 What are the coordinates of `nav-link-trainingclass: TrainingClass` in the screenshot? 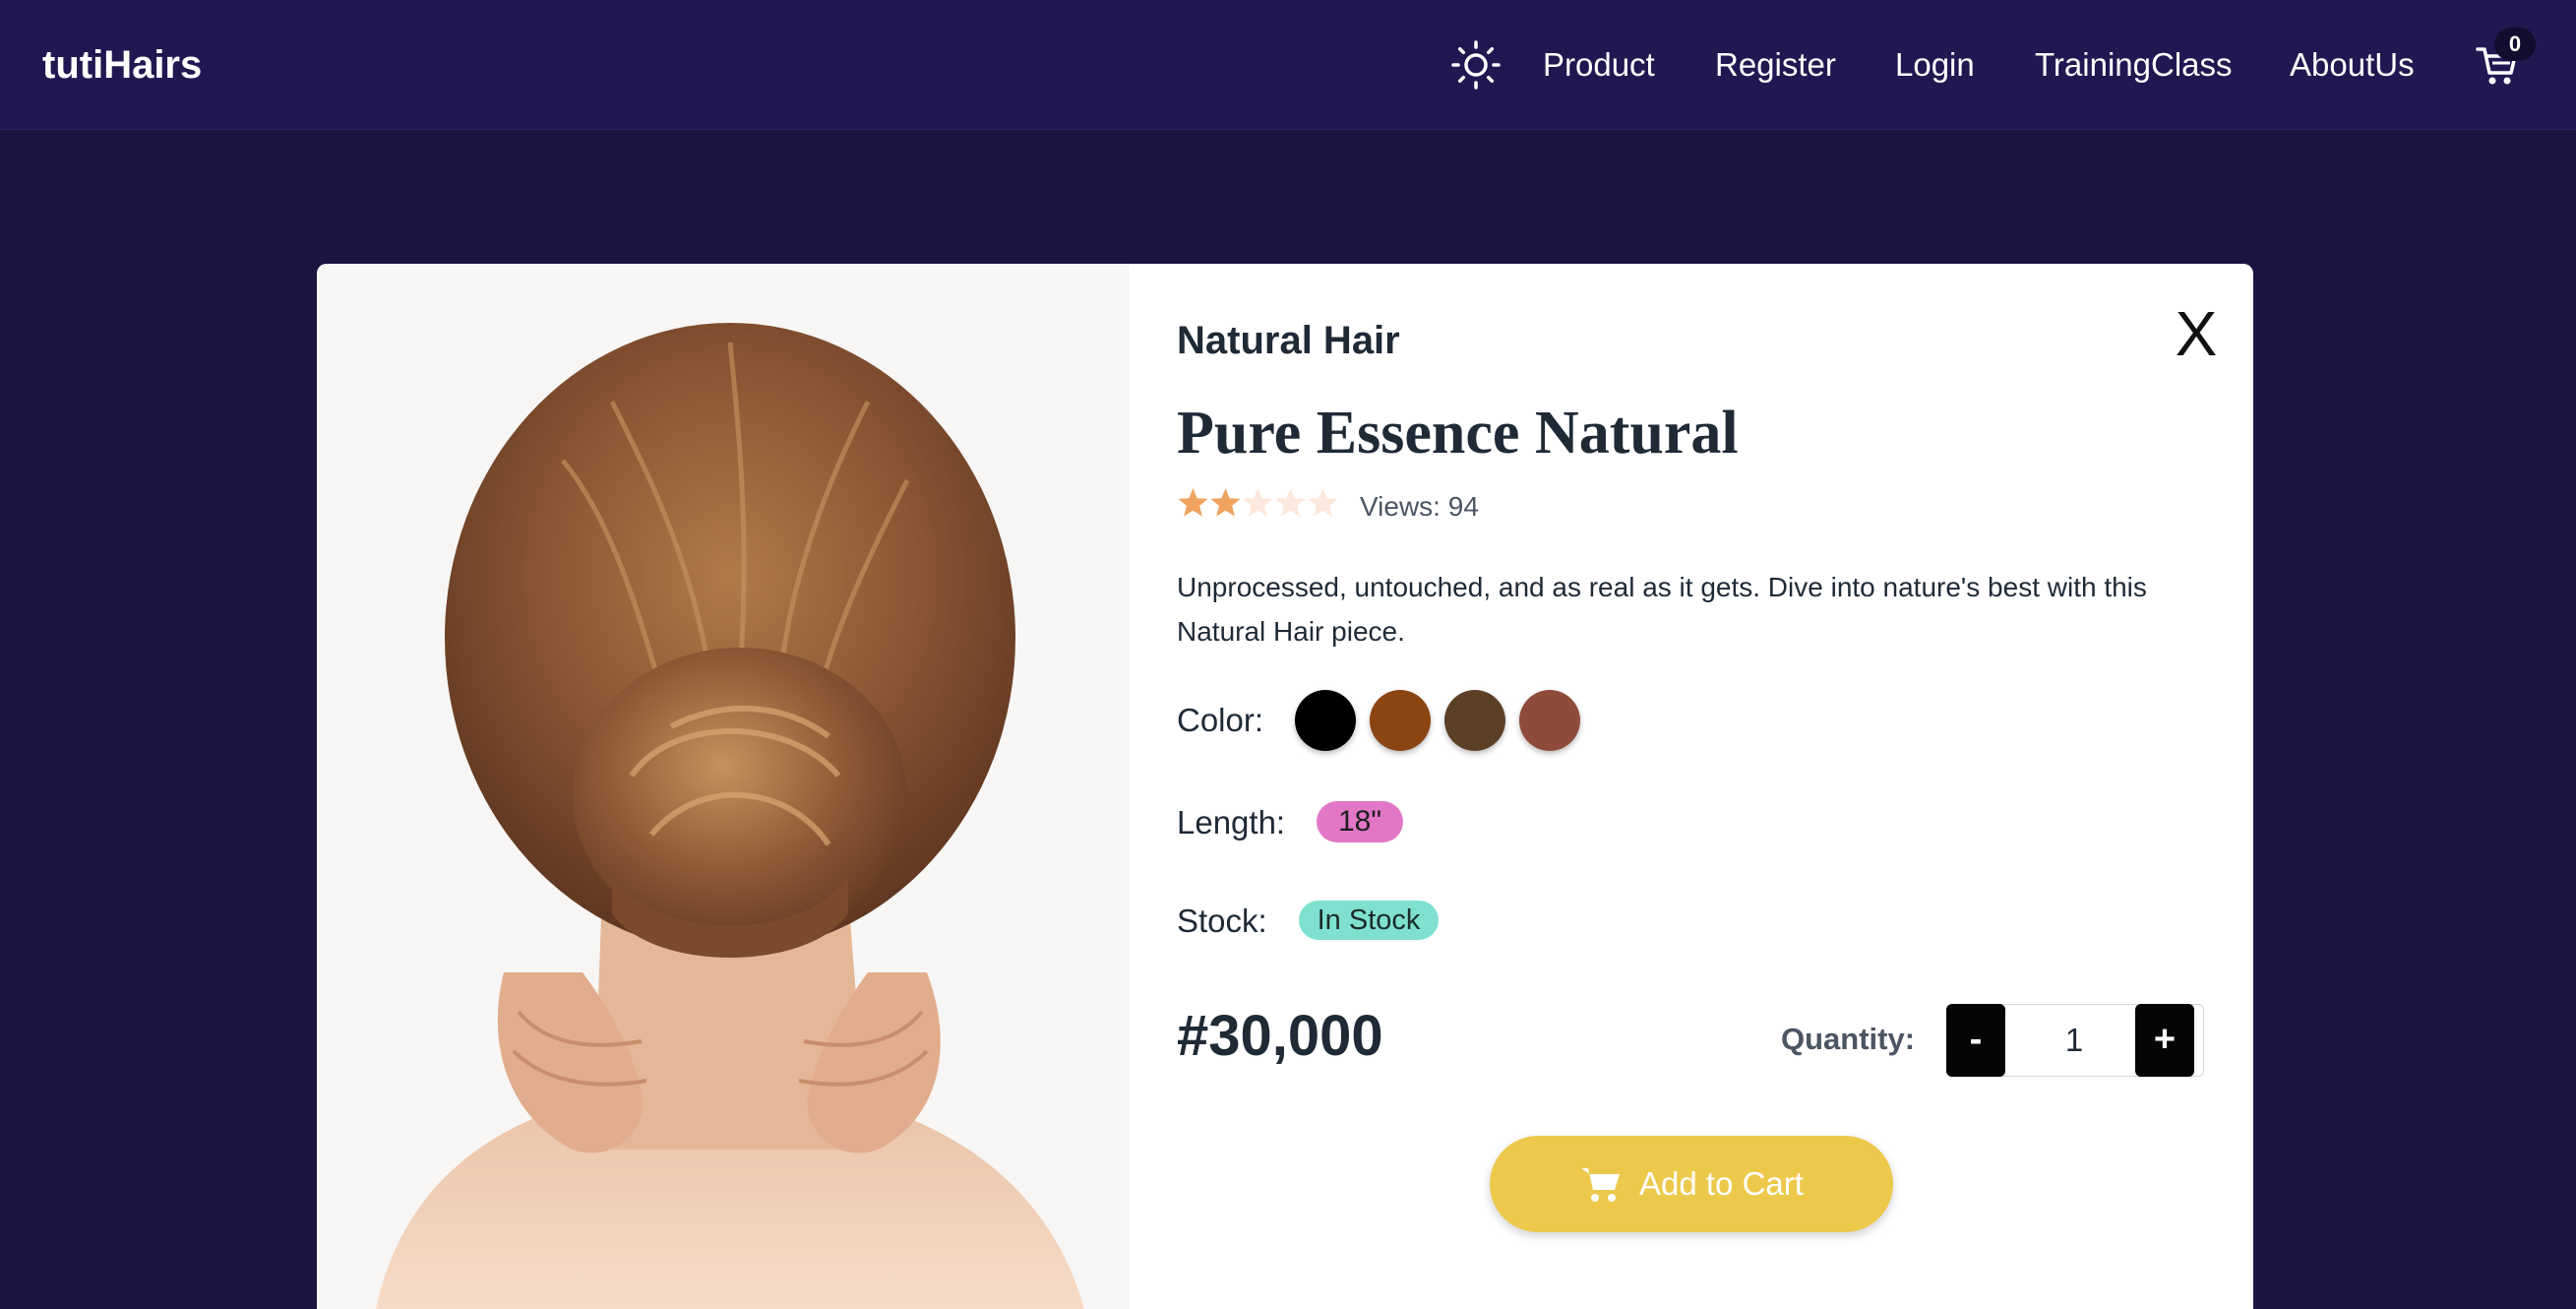 It's located at (2134, 65).